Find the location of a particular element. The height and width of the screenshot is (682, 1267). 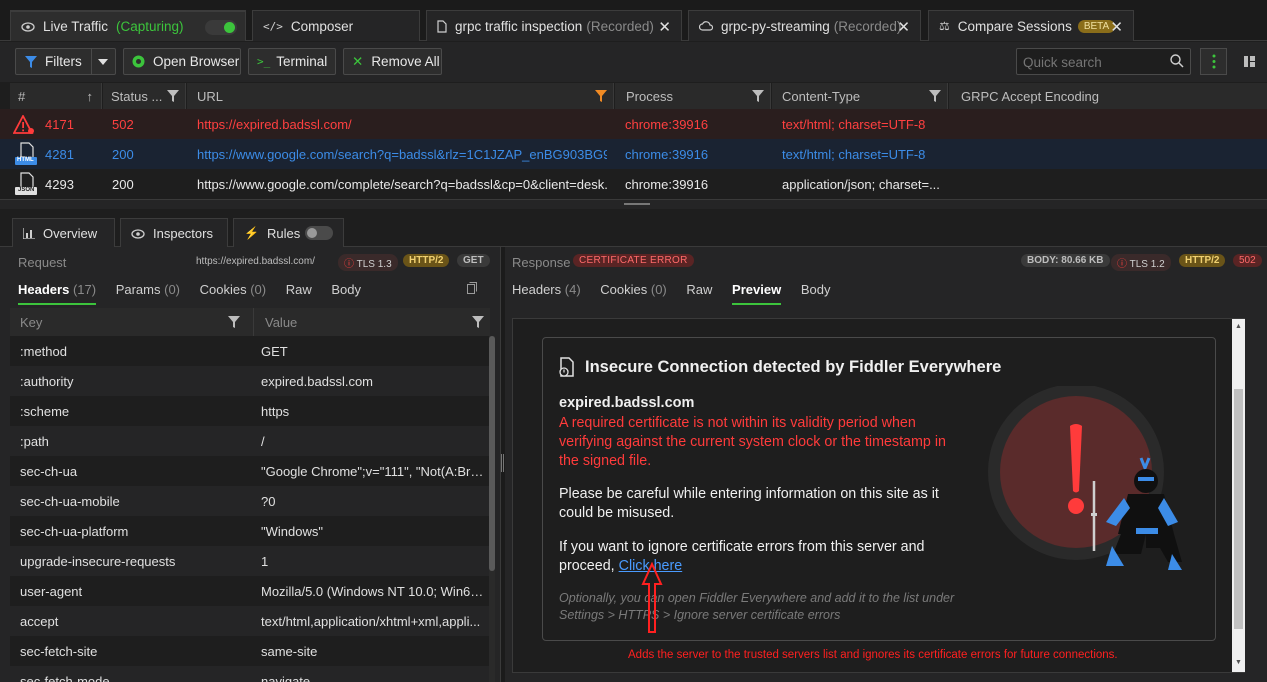

remove-all-button: ✕ Remove All is located at coordinates (392, 61).